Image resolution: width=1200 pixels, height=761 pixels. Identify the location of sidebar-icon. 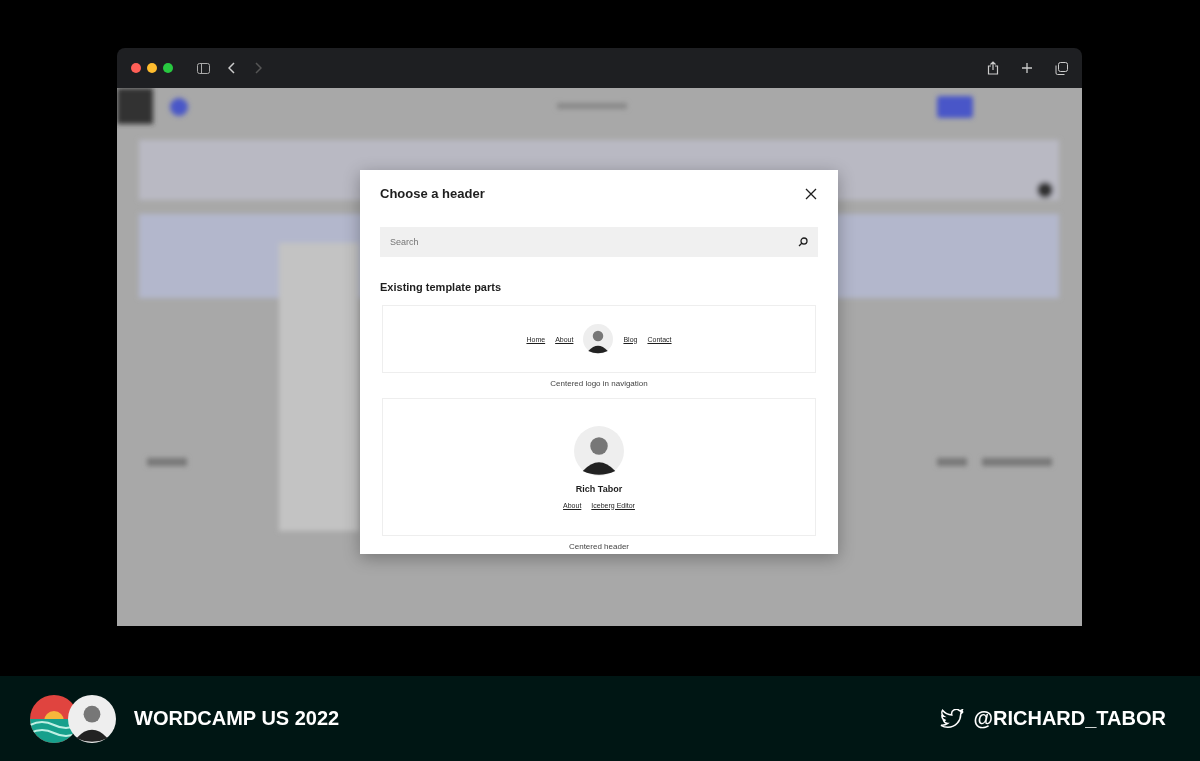
(203, 68).